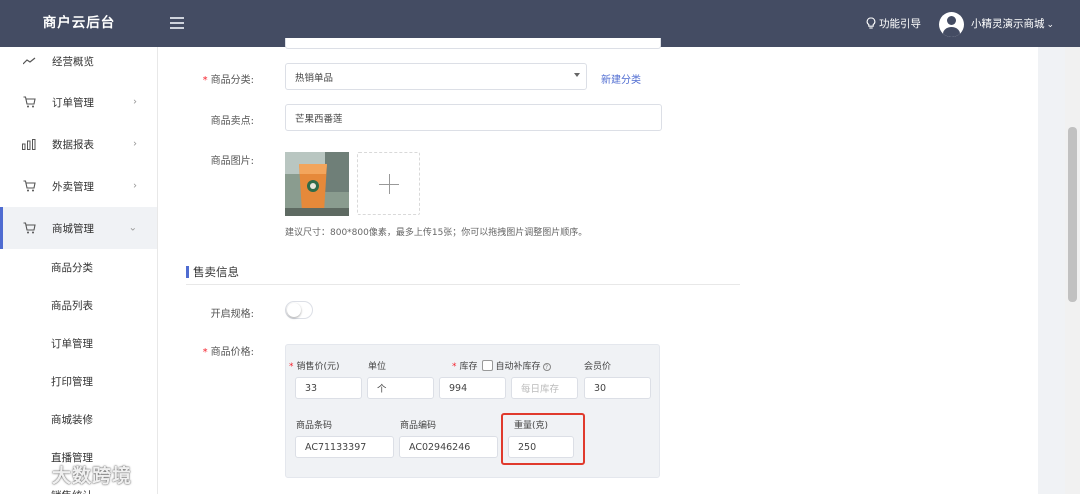  Describe the element at coordinates (314, 367) in the screenshot. I see `sale-price-label: * 销售价(元)` at that location.